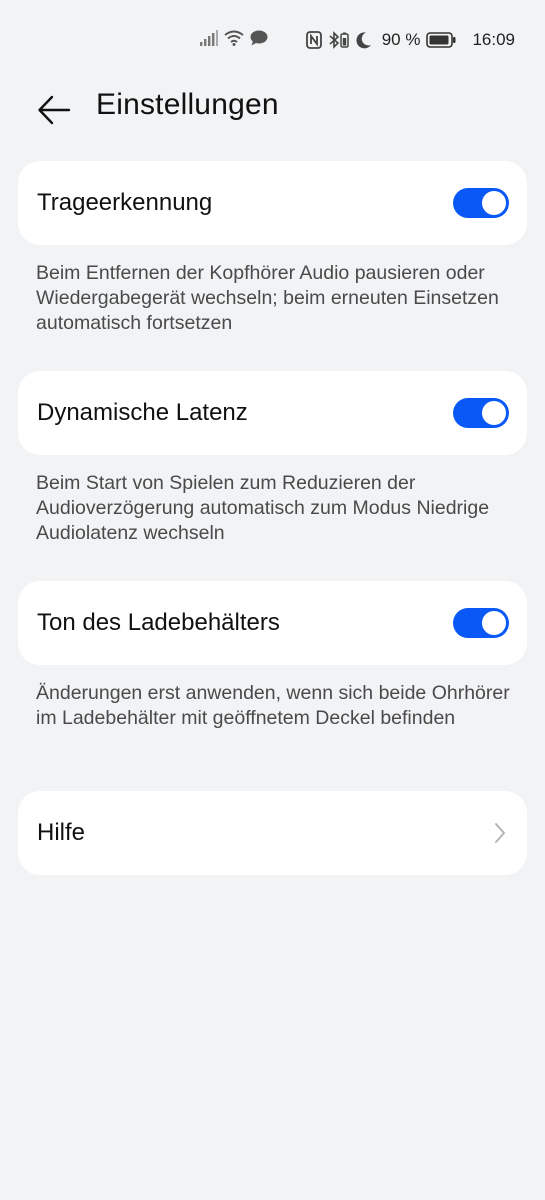 This screenshot has height=1200, width=545. What do you see at coordinates (313, 40) in the screenshot?
I see `nfc-icon` at bounding box center [313, 40].